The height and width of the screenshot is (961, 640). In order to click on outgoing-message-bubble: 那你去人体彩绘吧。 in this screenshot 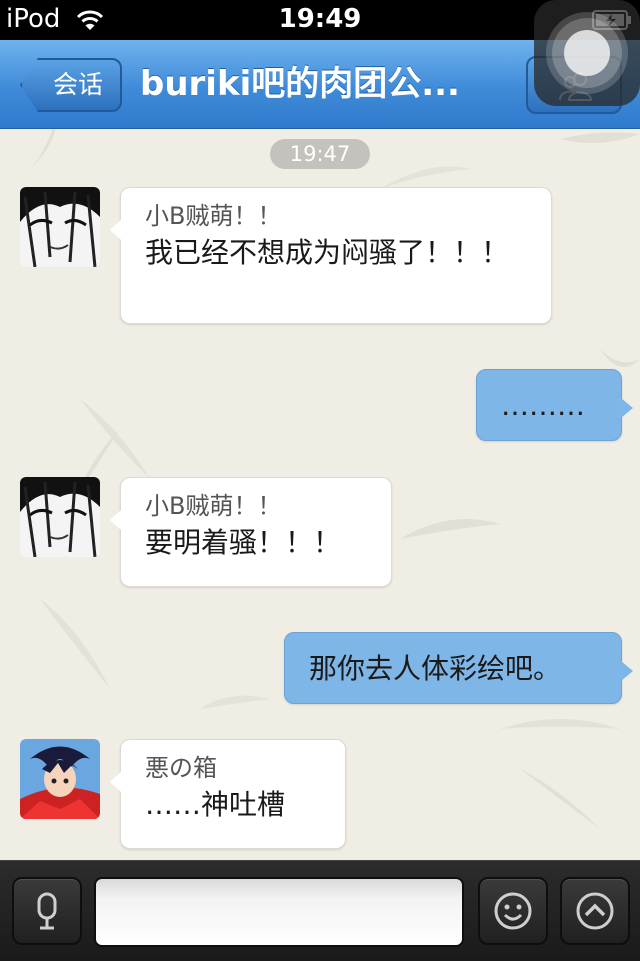, I will do `click(458, 668)`.